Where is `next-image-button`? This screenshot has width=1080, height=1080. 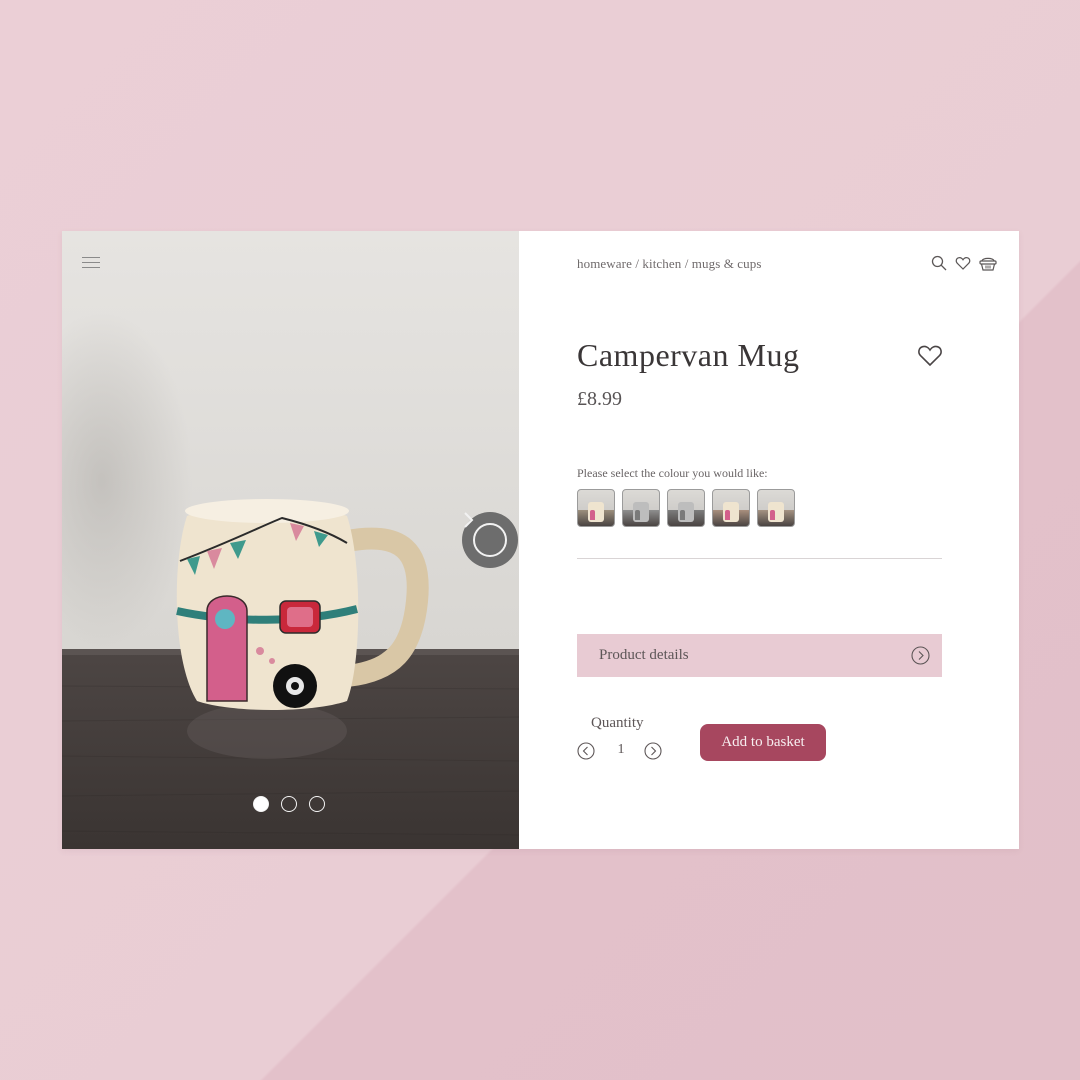 next-image-button is located at coordinates (490, 540).